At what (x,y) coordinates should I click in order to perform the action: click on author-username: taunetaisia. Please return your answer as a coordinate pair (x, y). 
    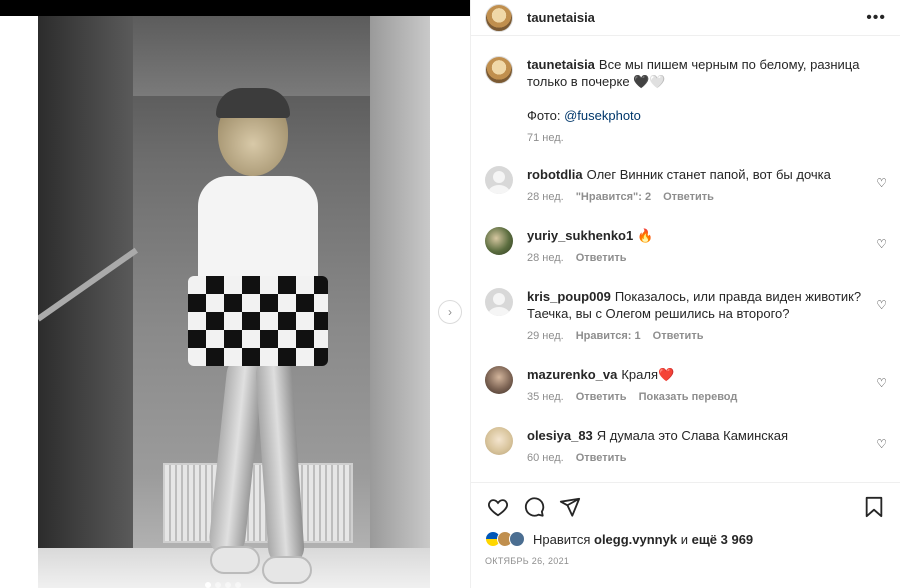
    Looking at the image, I should click on (696, 17).